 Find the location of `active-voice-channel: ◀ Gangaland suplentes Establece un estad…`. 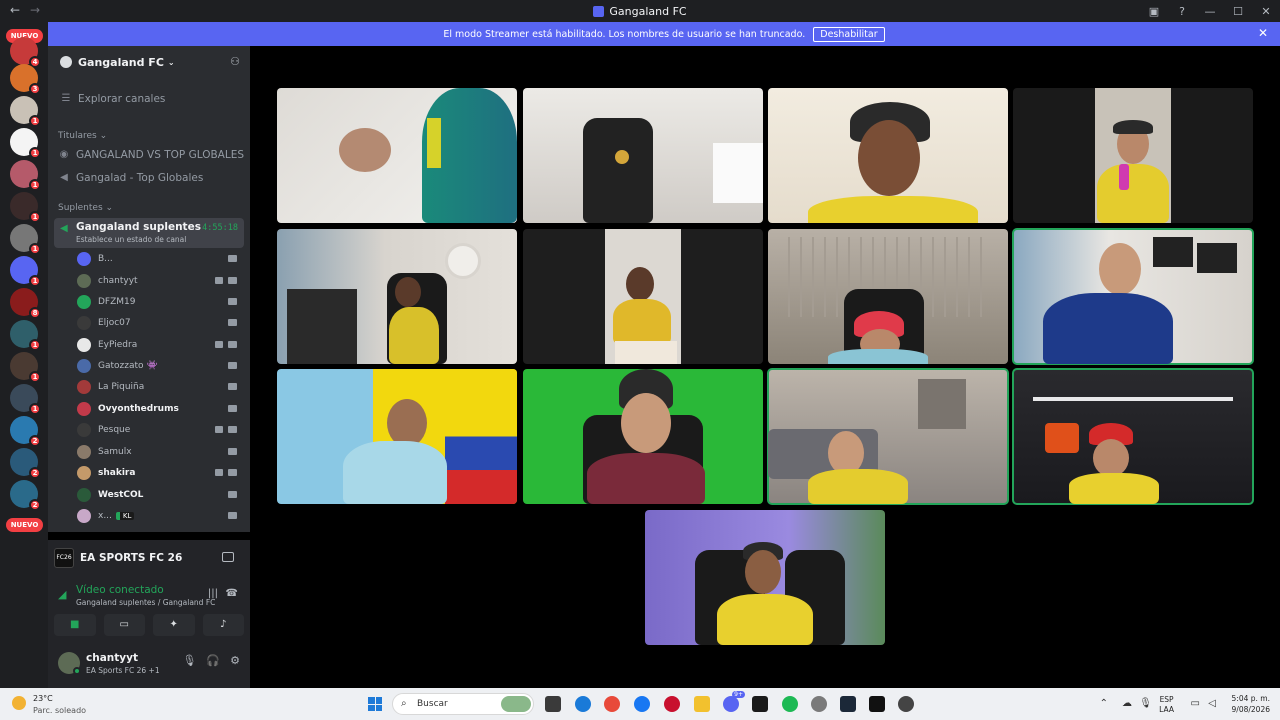

active-voice-channel: ◀ Gangaland suplentes Establece un estad… is located at coordinates (149, 233).